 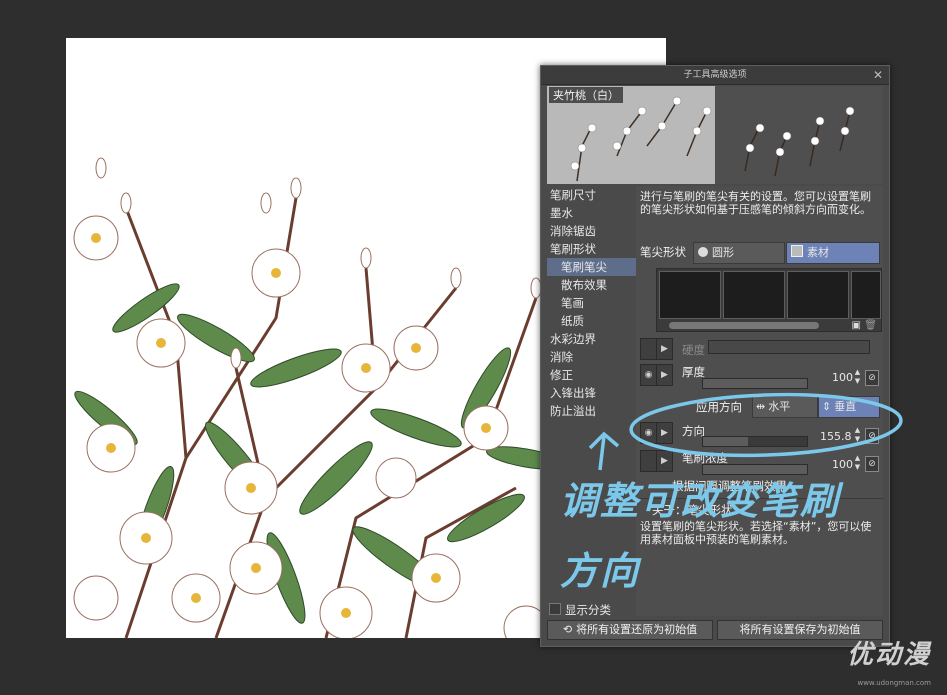 What do you see at coordinates (592, 267) in the screenshot?
I see `category-brush-tip: 笔刷笔尖` at bounding box center [592, 267].